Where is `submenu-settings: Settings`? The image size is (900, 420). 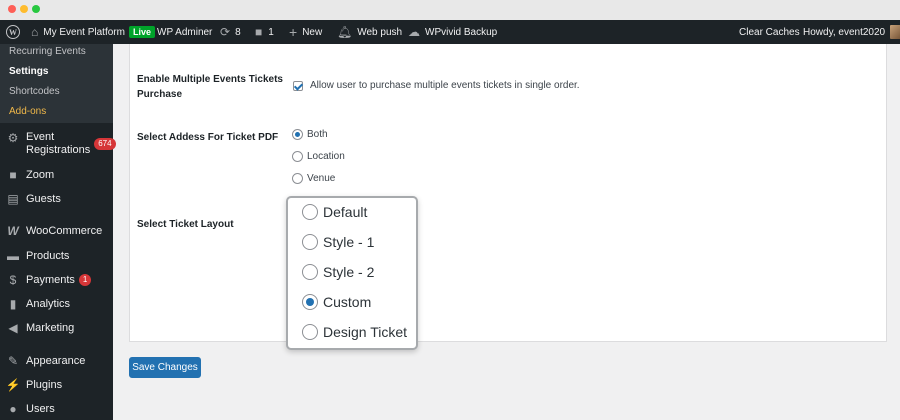 submenu-settings: Settings is located at coordinates (28, 71).